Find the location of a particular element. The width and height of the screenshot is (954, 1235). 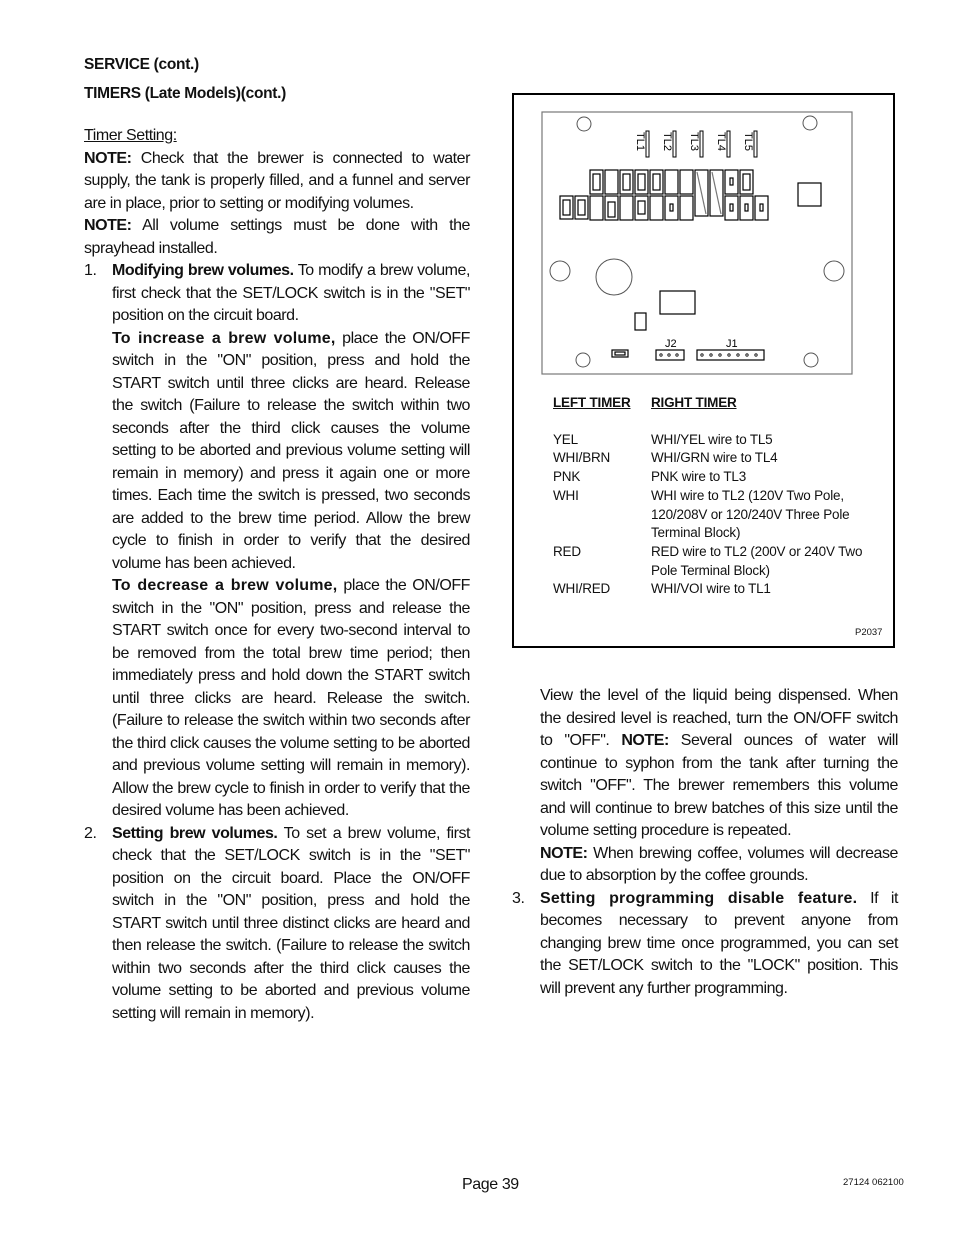

right-timer-header: RIGHT TIMER is located at coordinates (694, 402).